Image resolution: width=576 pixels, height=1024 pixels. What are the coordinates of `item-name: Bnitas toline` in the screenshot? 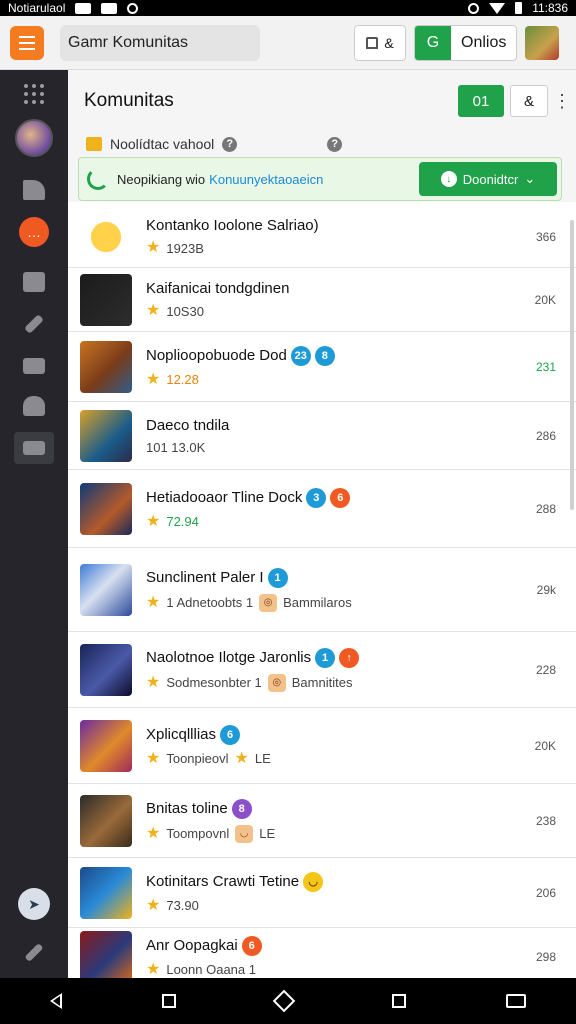 It's located at (187, 808).